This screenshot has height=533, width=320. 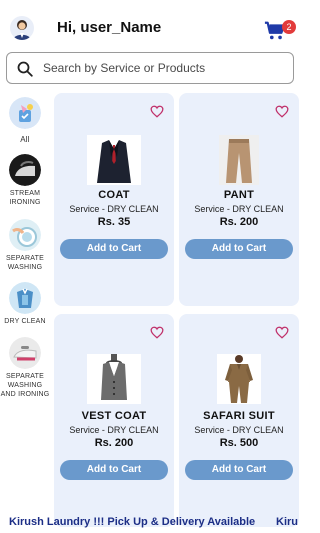 I want to click on category-label: SEPARATE WASHING AND IRONING, so click(x=25, y=385).